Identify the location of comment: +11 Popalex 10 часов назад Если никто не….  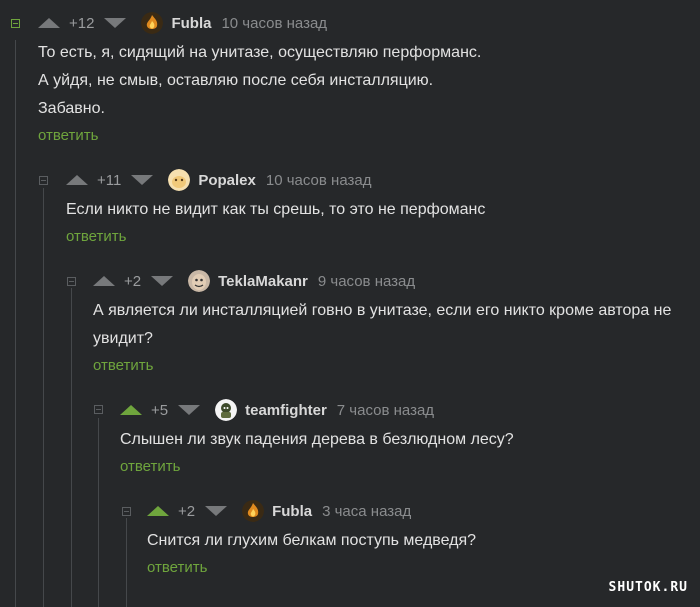
(275, 207).